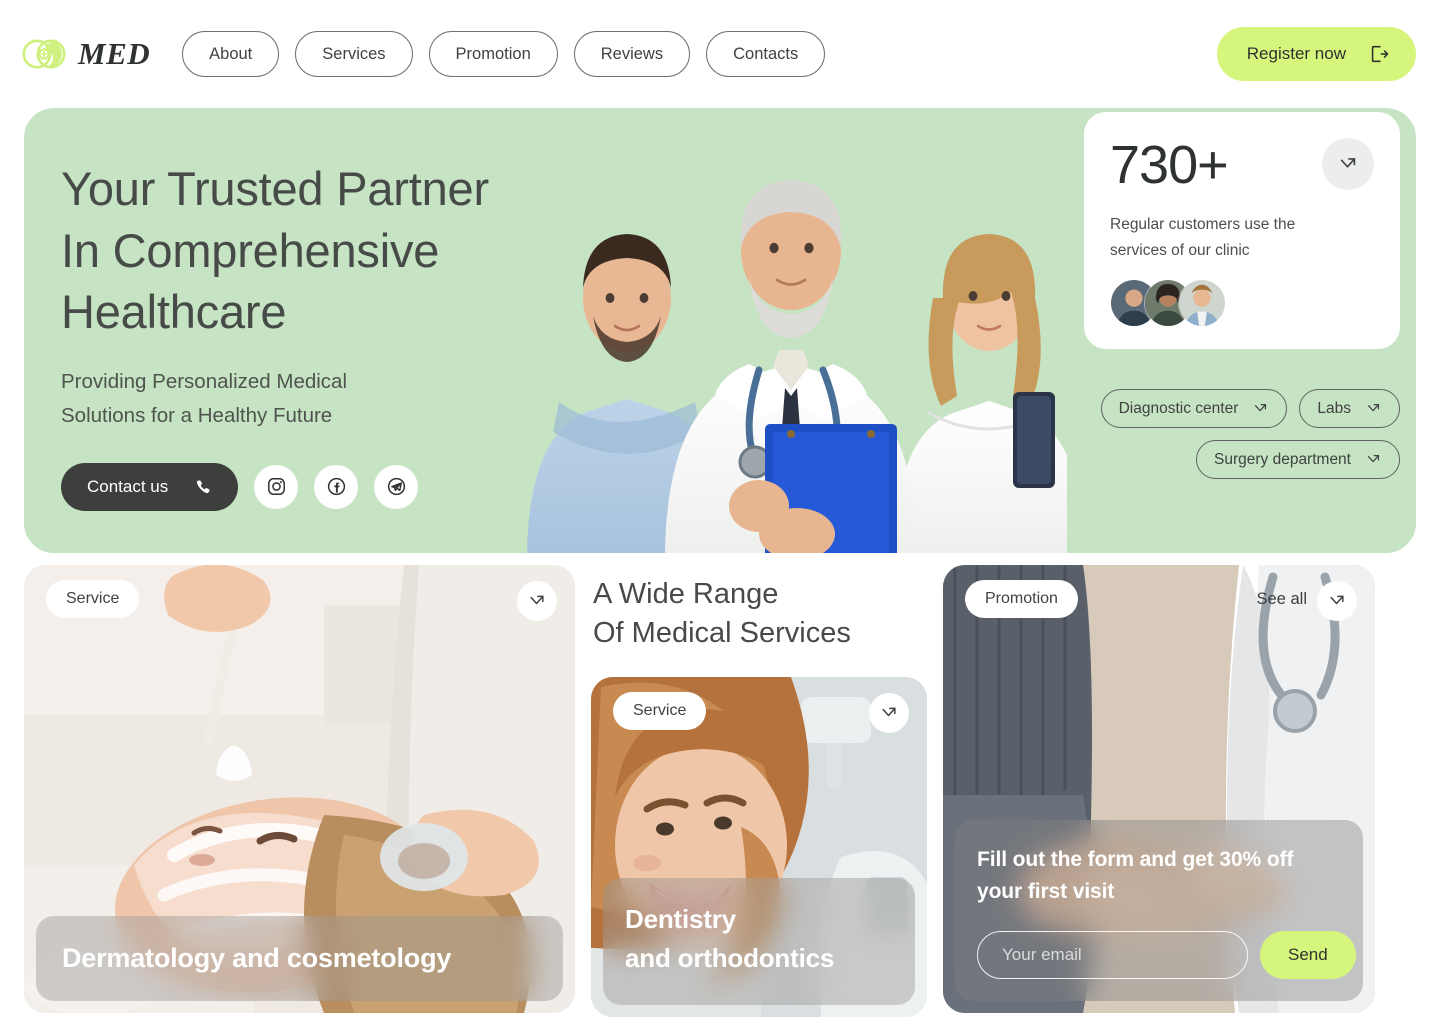 This screenshot has height=1024, width=1440. Describe the element at coordinates (114, 53) in the screenshot. I see `logo-text: MED` at that location.